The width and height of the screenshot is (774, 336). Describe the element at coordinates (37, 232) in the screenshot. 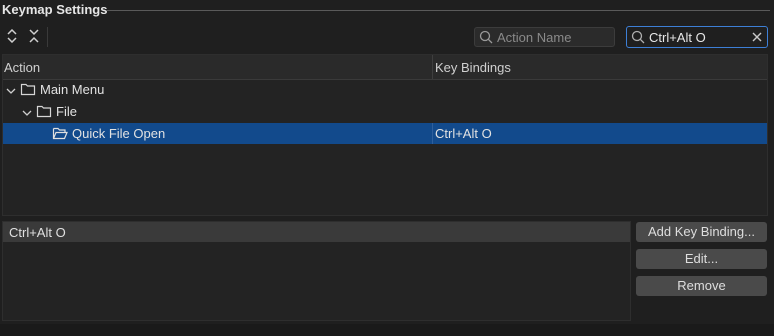

I see `key-binding-text: Ctrl+Alt O` at that location.